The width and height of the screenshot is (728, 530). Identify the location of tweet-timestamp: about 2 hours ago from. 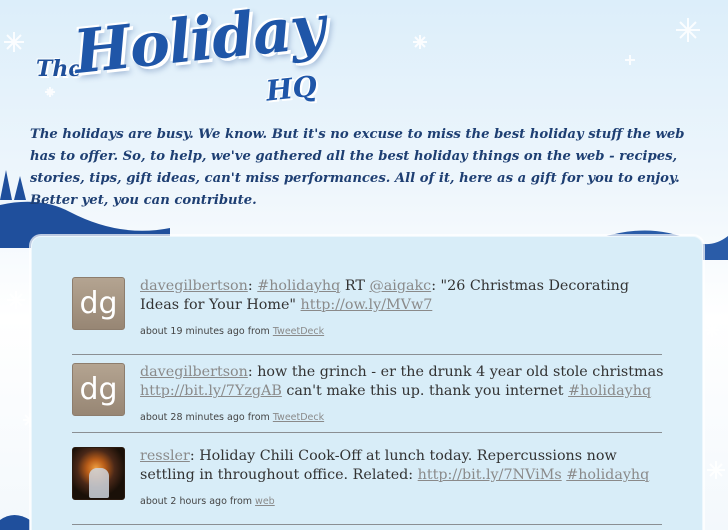
(198, 501).